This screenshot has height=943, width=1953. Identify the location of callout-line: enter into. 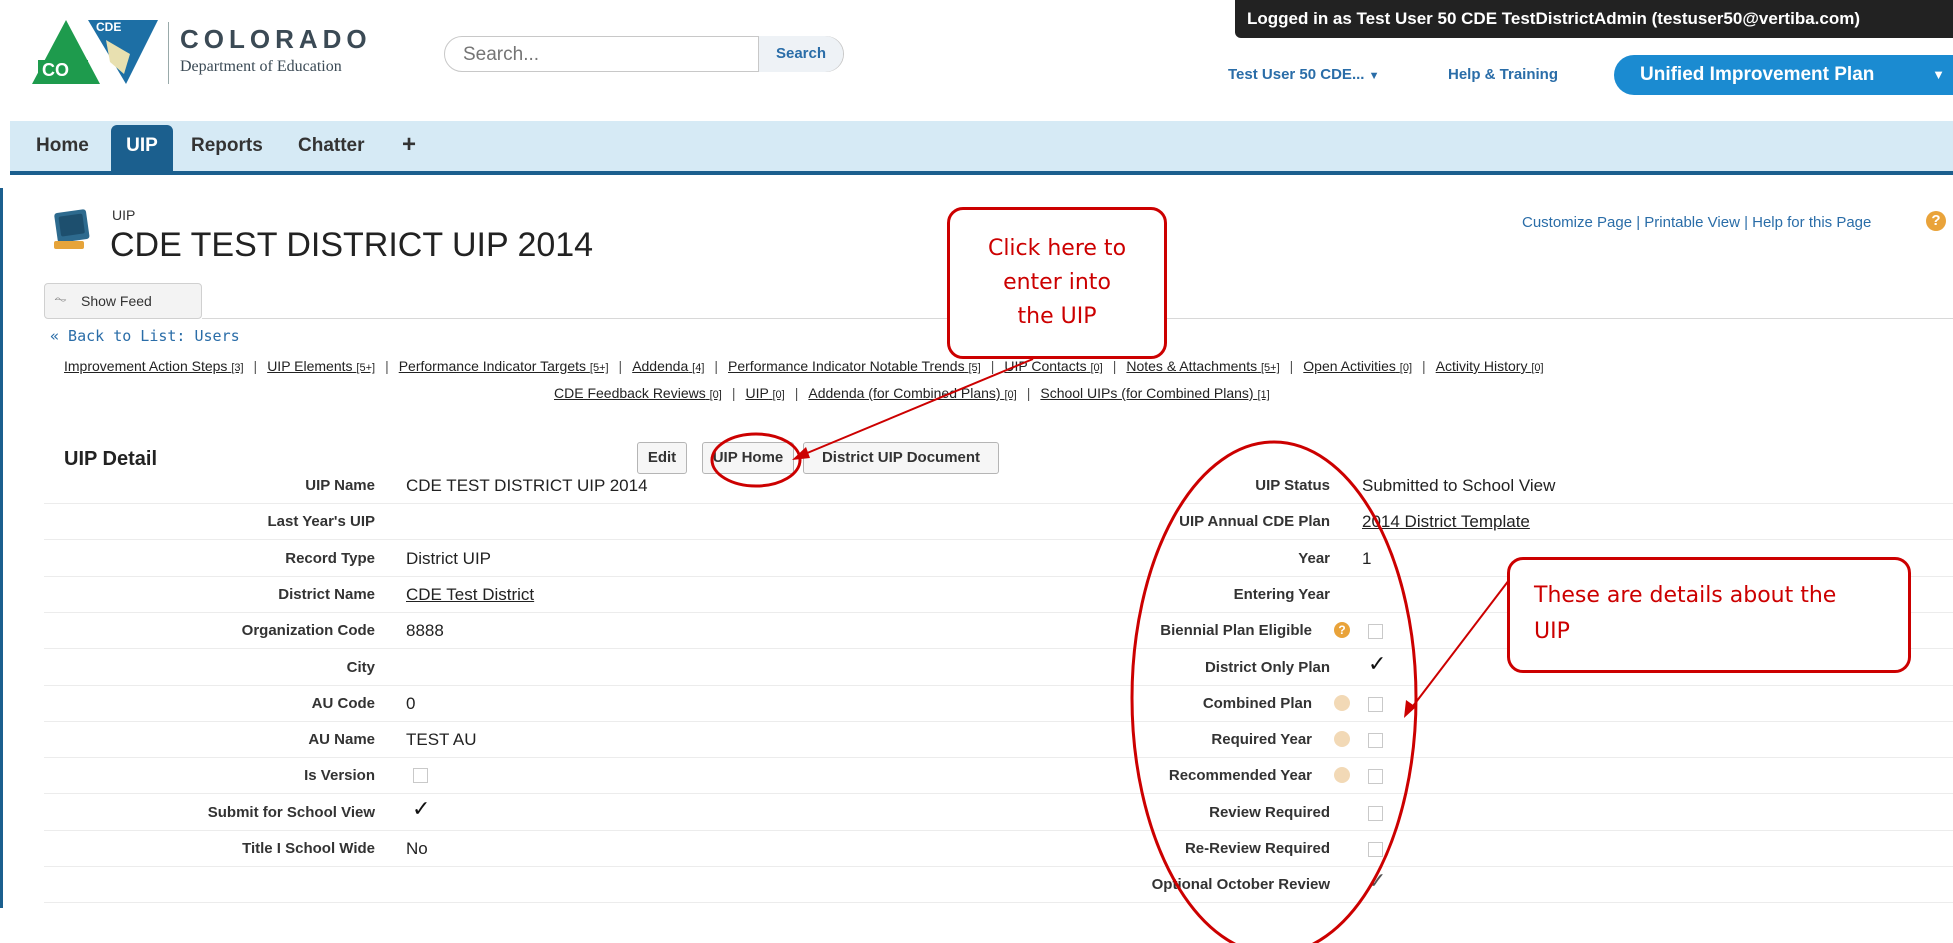
(1057, 282).